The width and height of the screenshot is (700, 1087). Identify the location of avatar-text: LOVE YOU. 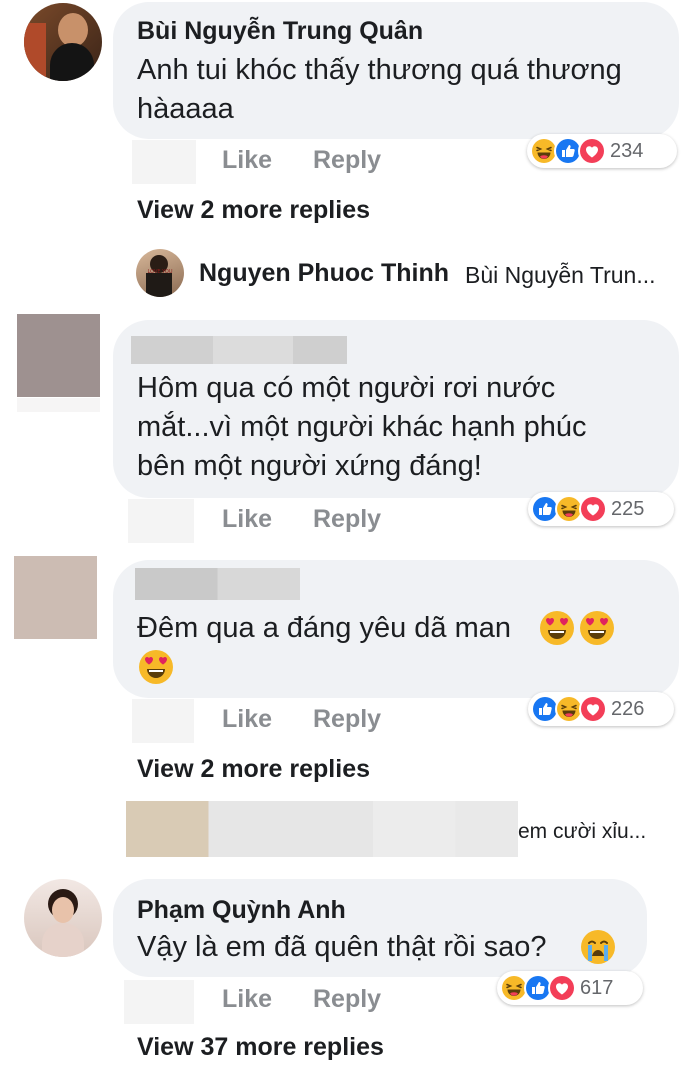
(160, 272).